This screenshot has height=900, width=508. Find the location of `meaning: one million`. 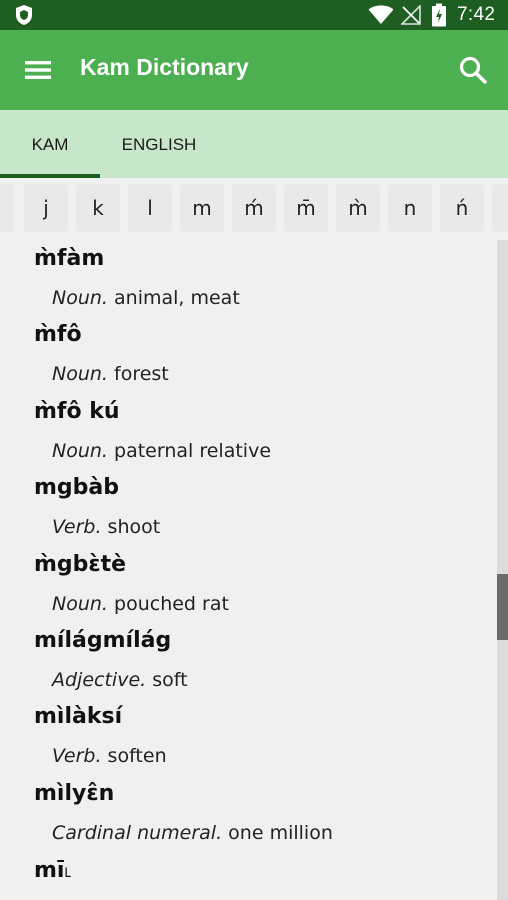

meaning: one million is located at coordinates (280, 833).